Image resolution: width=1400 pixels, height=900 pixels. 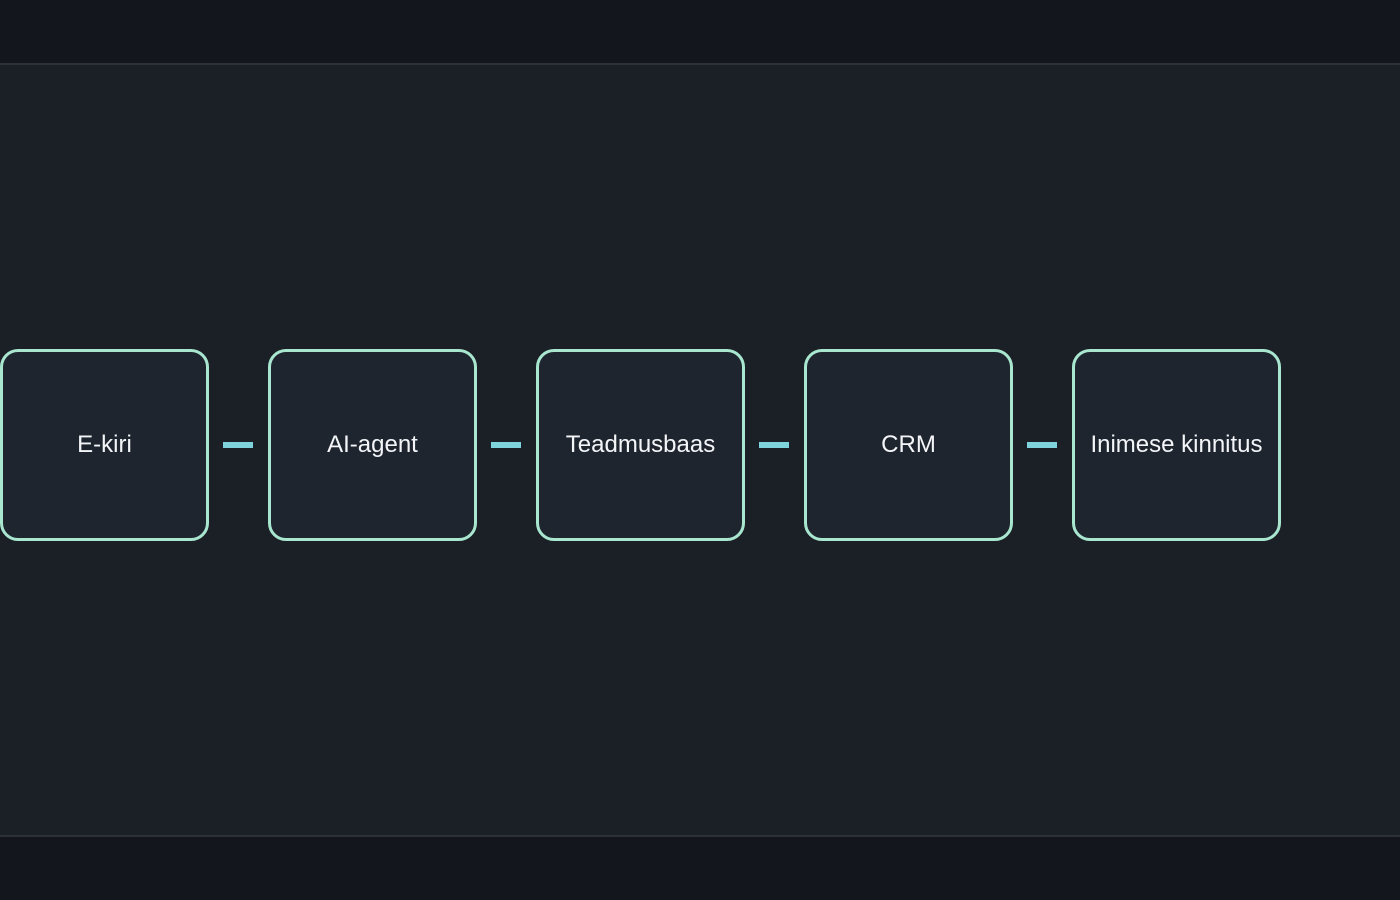 I want to click on flow-node-label: Inimese kinnitus, so click(x=1176, y=444).